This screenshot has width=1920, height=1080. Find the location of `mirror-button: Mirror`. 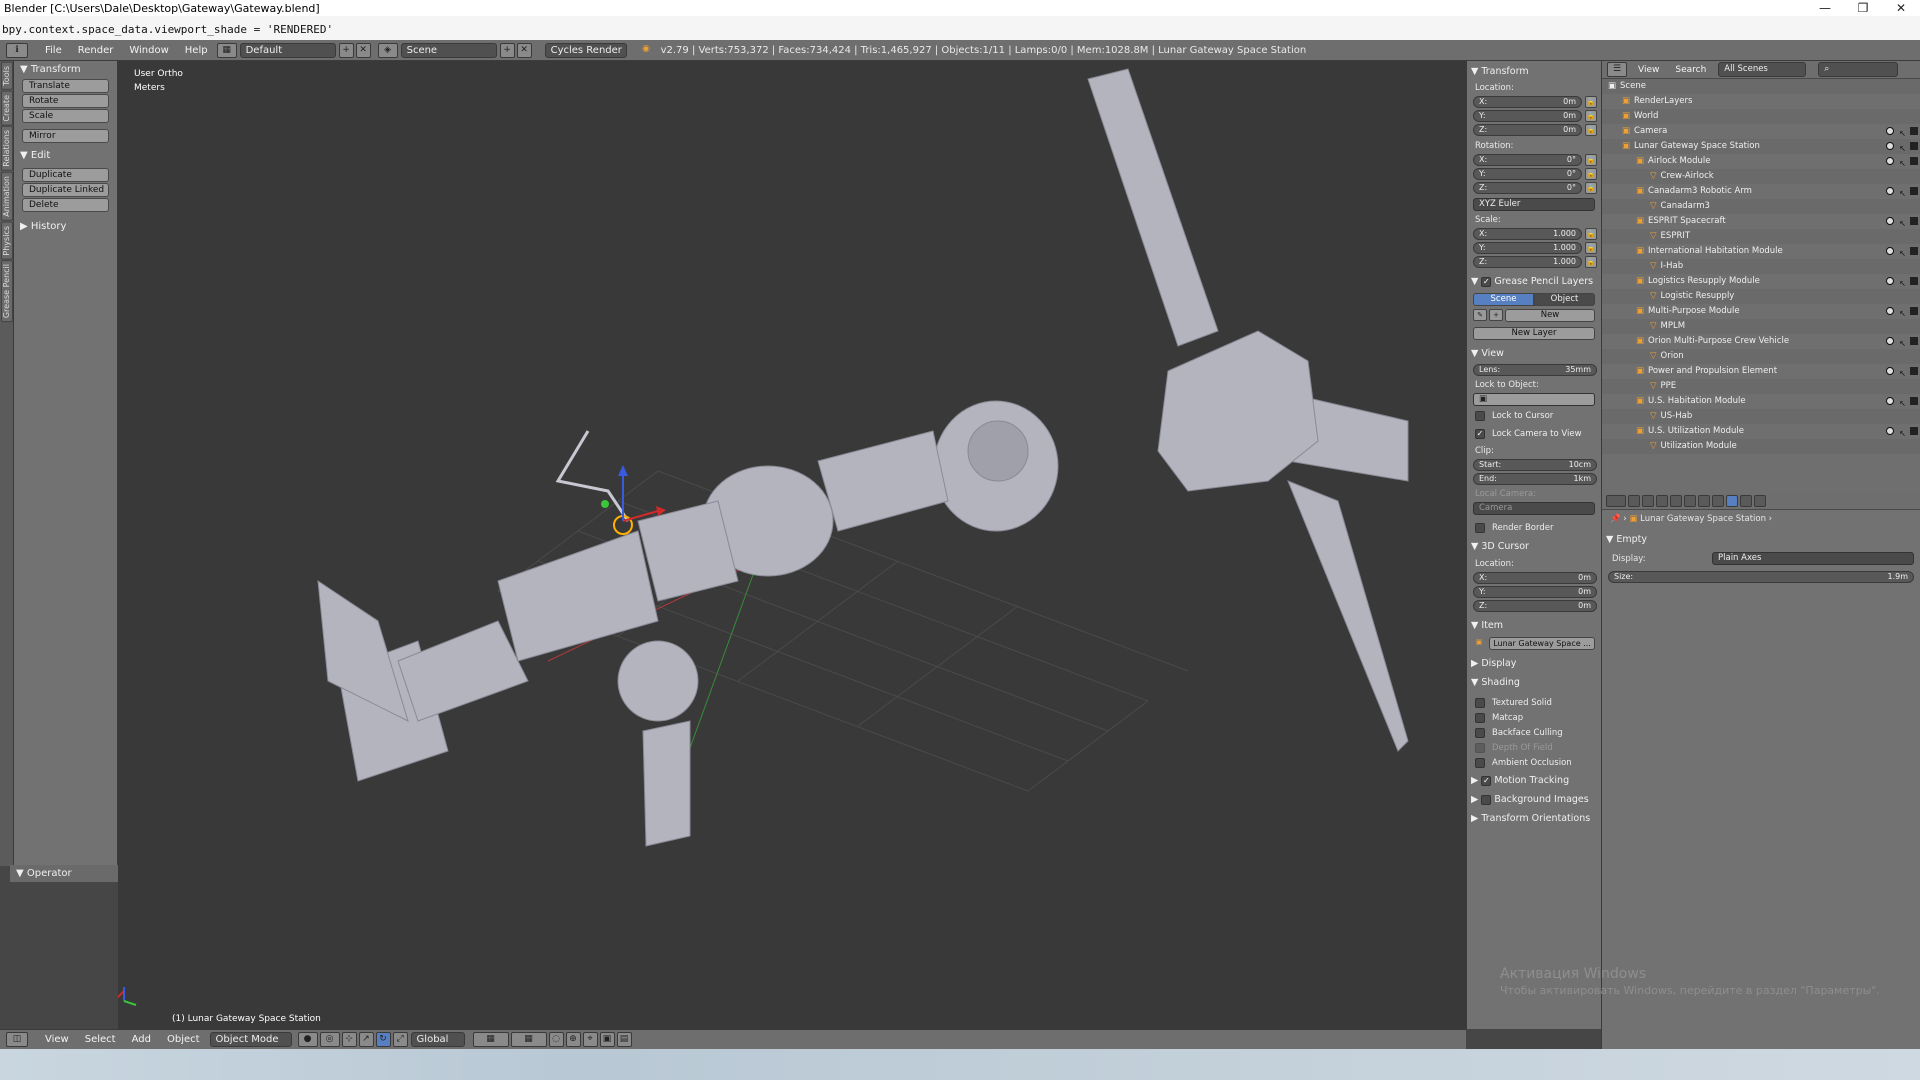

mirror-button: Mirror is located at coordinates (65, 136).